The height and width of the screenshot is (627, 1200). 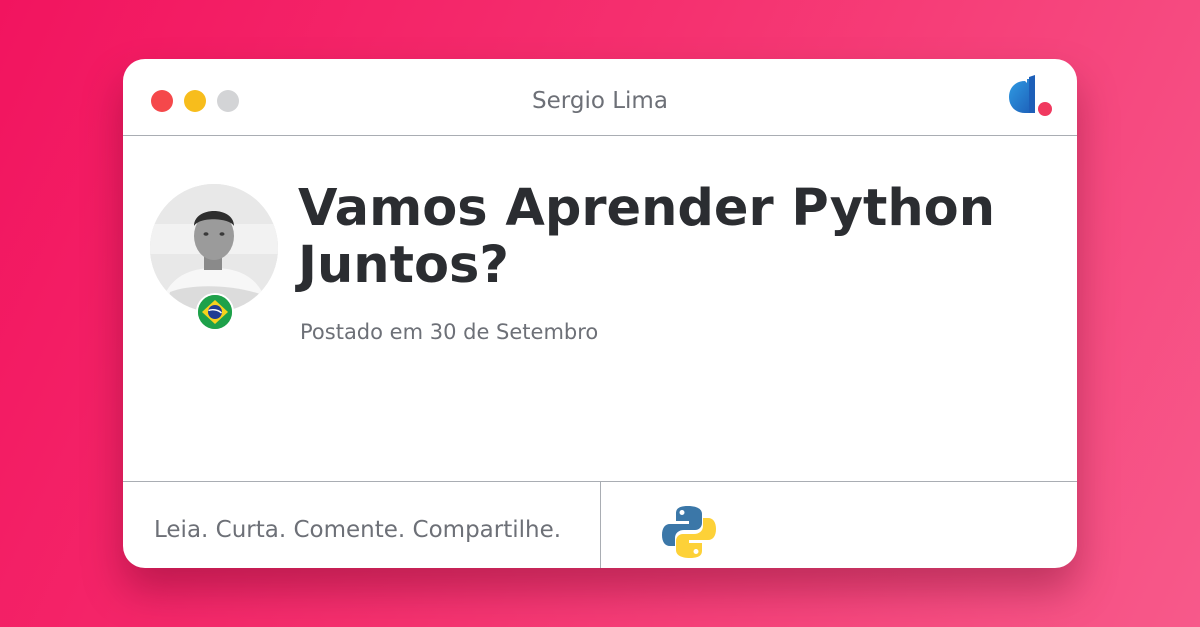 I want to click on tagline: Leia. Curta. Comente. Compartilhe., so click(x=358, y=530).